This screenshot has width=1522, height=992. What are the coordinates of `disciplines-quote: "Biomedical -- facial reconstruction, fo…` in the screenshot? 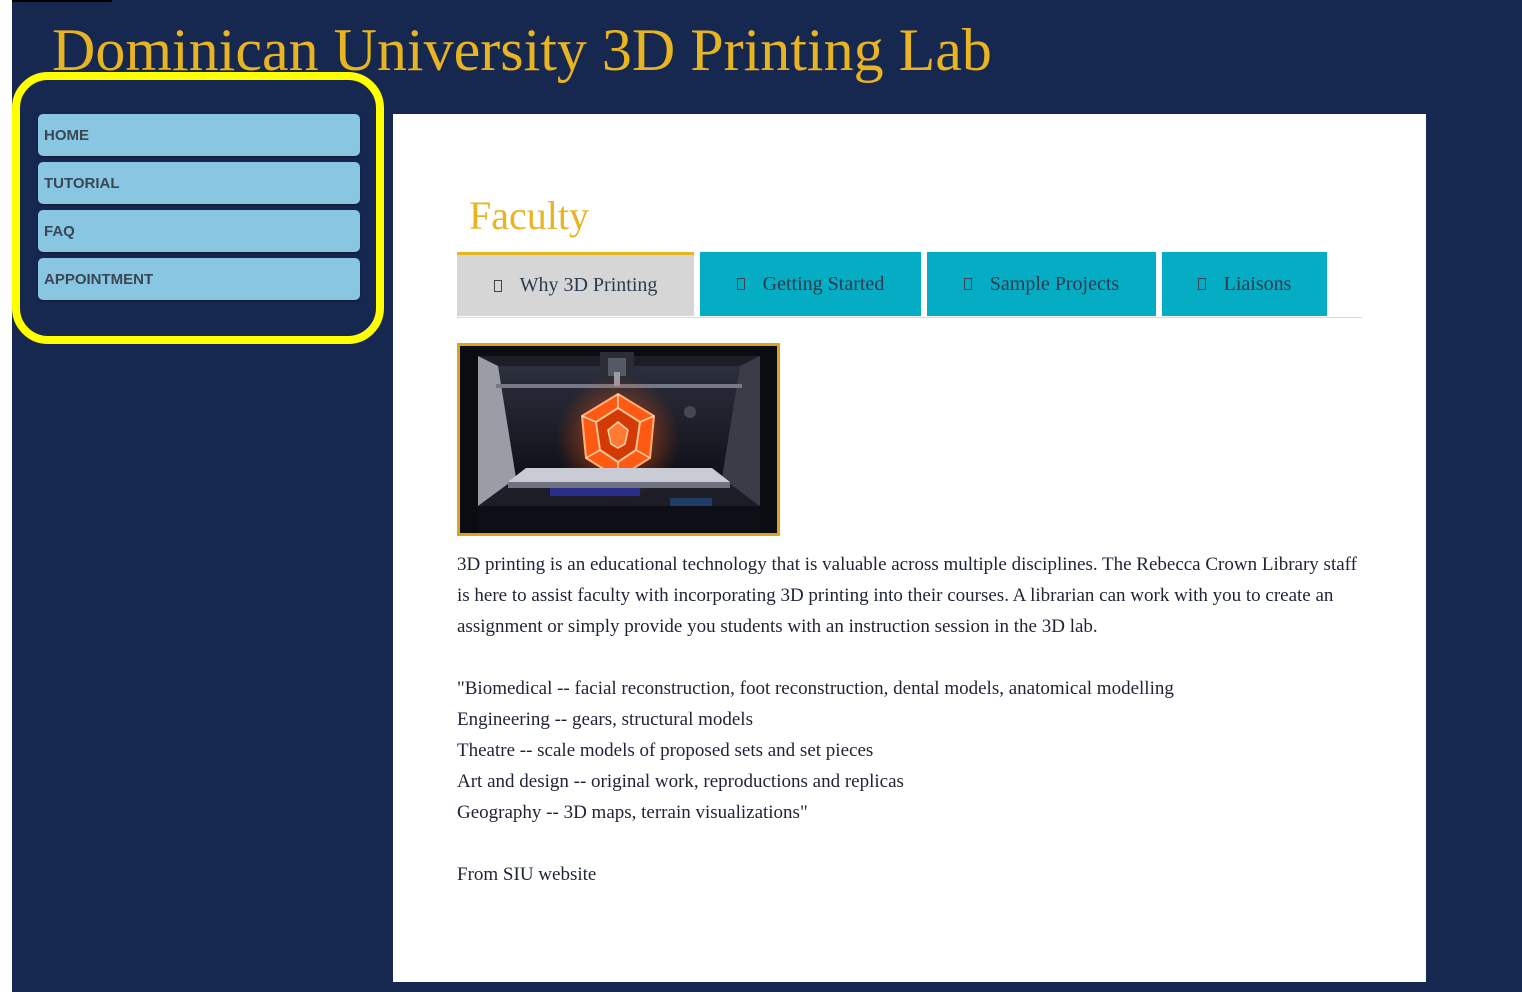 It's located at (909, 750).